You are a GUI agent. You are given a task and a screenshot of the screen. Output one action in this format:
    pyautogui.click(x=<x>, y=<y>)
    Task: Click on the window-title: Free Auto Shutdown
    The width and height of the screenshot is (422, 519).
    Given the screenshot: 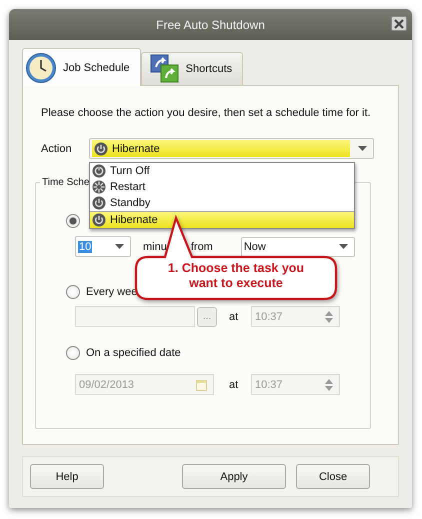 What is the action you would take?
    pyautogui.click(x=210, y=25)
    